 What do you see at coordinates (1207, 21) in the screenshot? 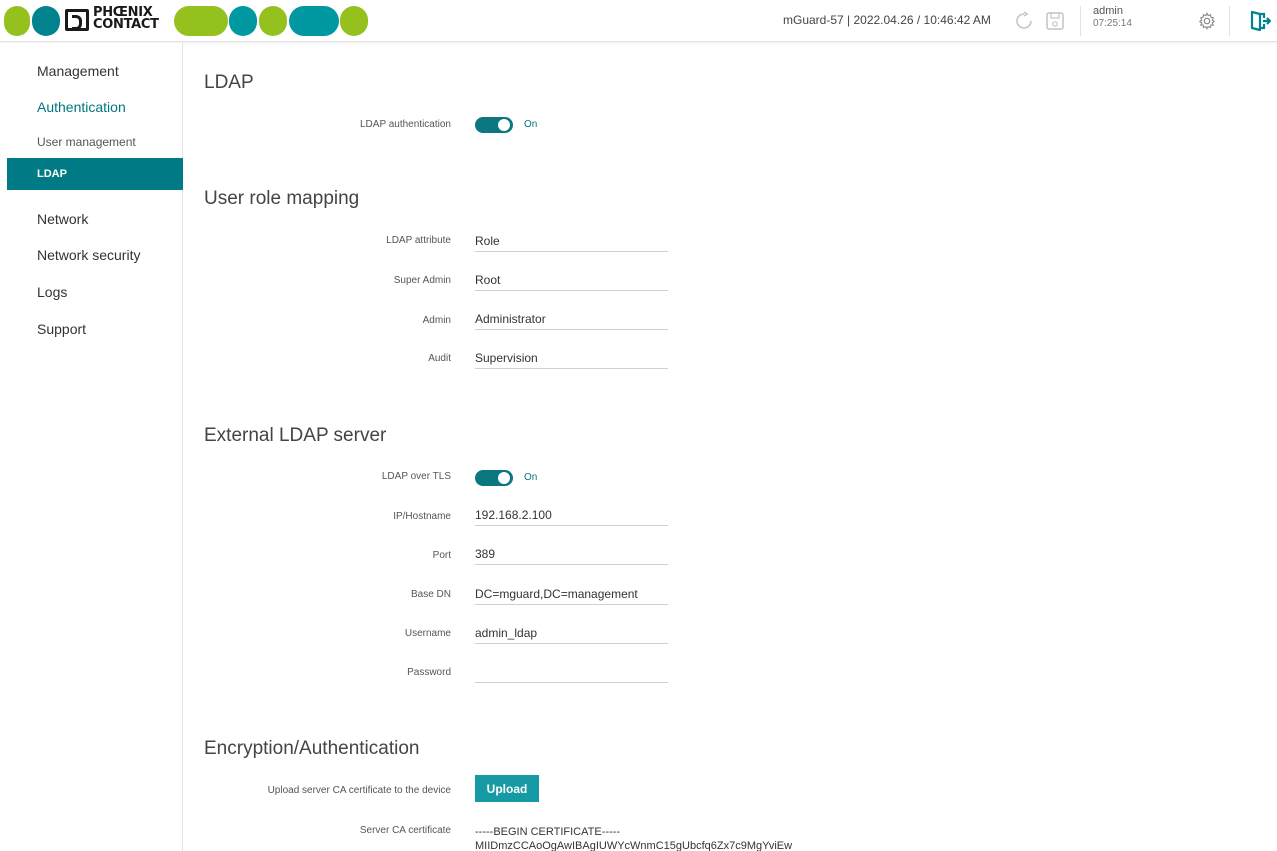
I see `gear-icon` at bounding box center [1207, 21].